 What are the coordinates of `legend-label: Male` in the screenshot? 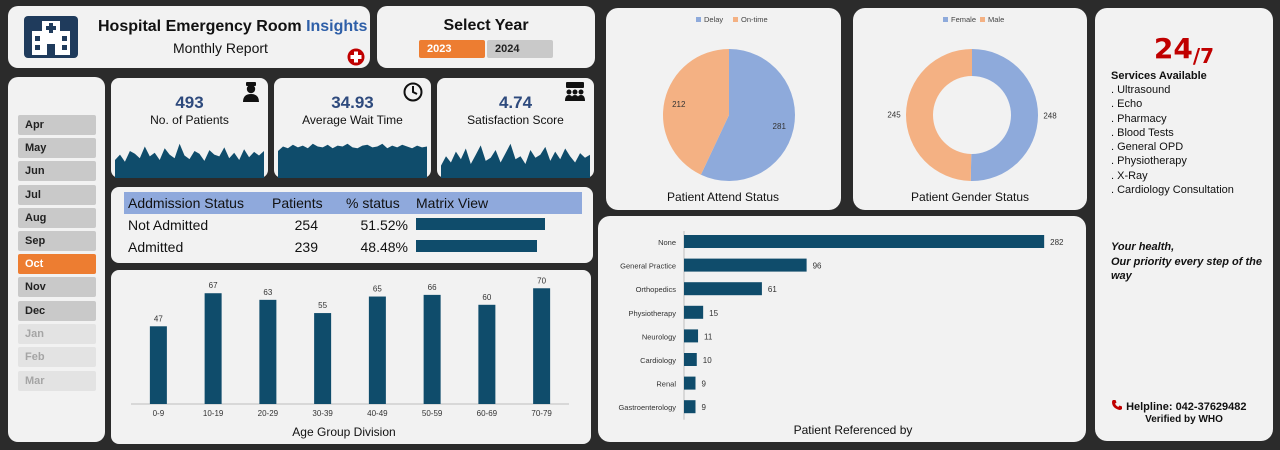 It's located at (996, 19).